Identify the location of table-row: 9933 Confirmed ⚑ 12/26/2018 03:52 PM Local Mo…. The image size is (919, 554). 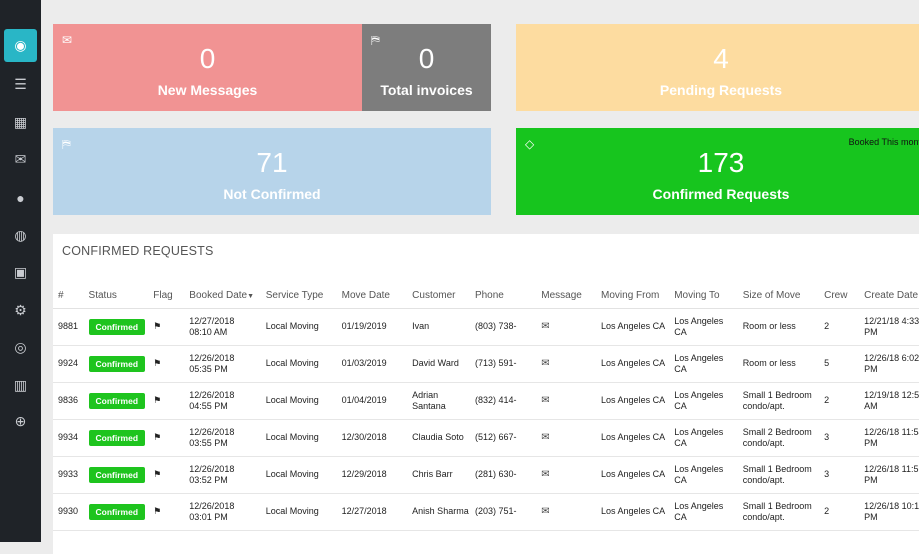
(486, 475).